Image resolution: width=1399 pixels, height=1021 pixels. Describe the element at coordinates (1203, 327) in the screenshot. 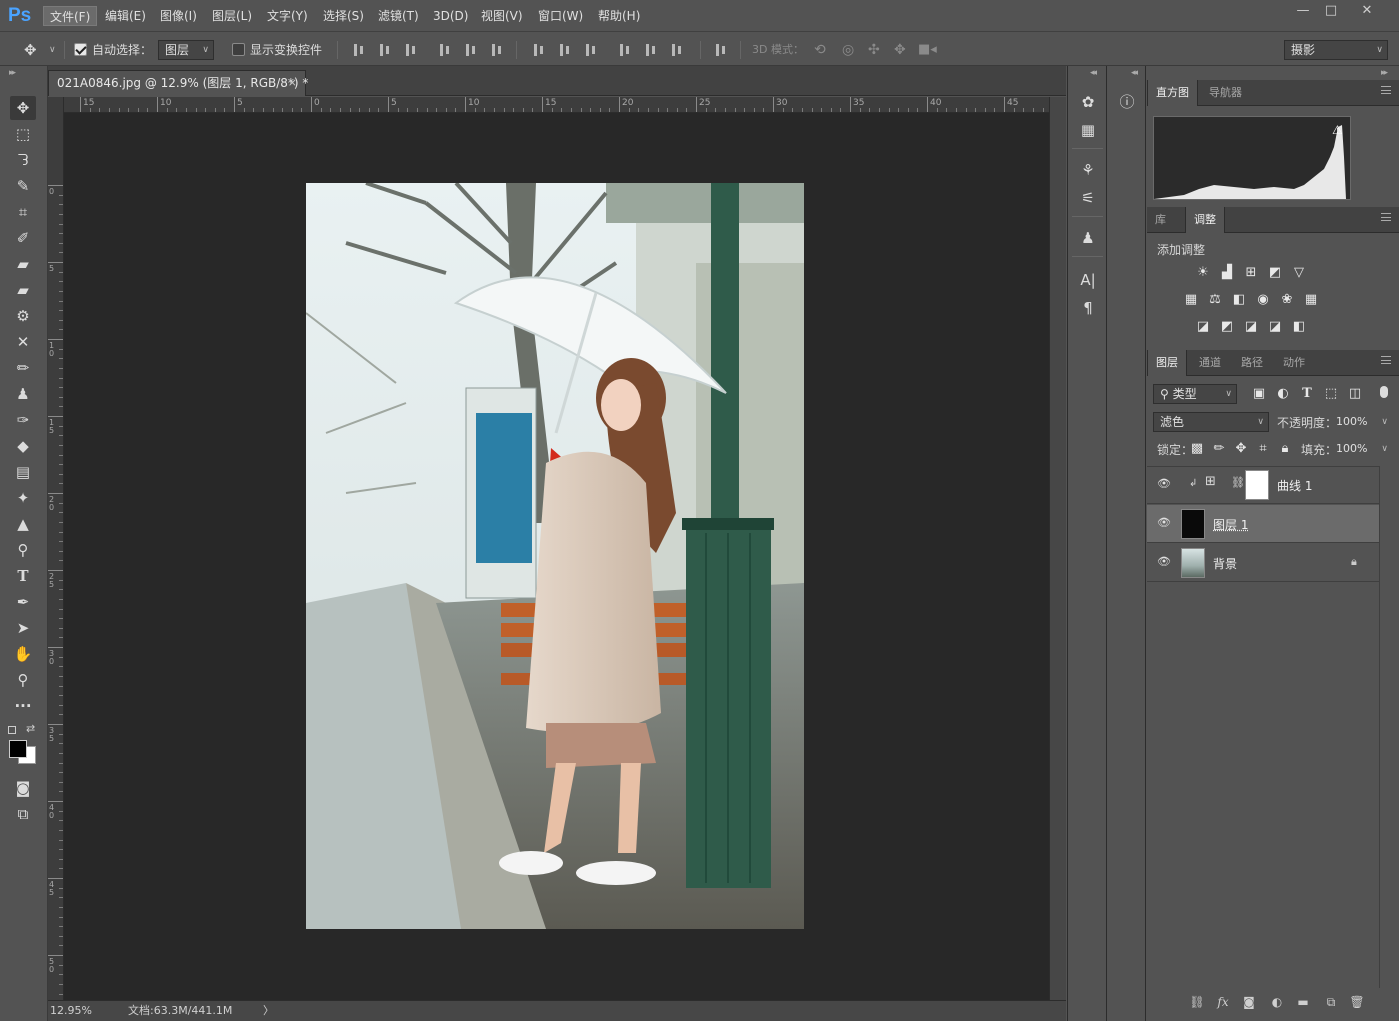

I see `invert-icon: ◪` at that location.